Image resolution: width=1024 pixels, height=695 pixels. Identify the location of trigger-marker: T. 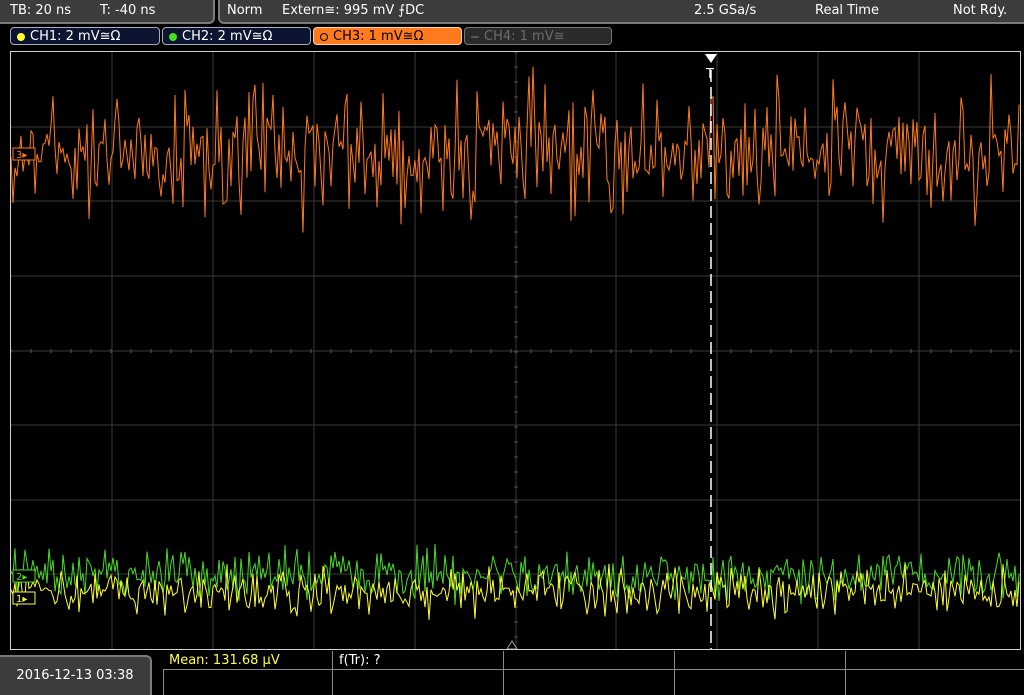
(709, 74).